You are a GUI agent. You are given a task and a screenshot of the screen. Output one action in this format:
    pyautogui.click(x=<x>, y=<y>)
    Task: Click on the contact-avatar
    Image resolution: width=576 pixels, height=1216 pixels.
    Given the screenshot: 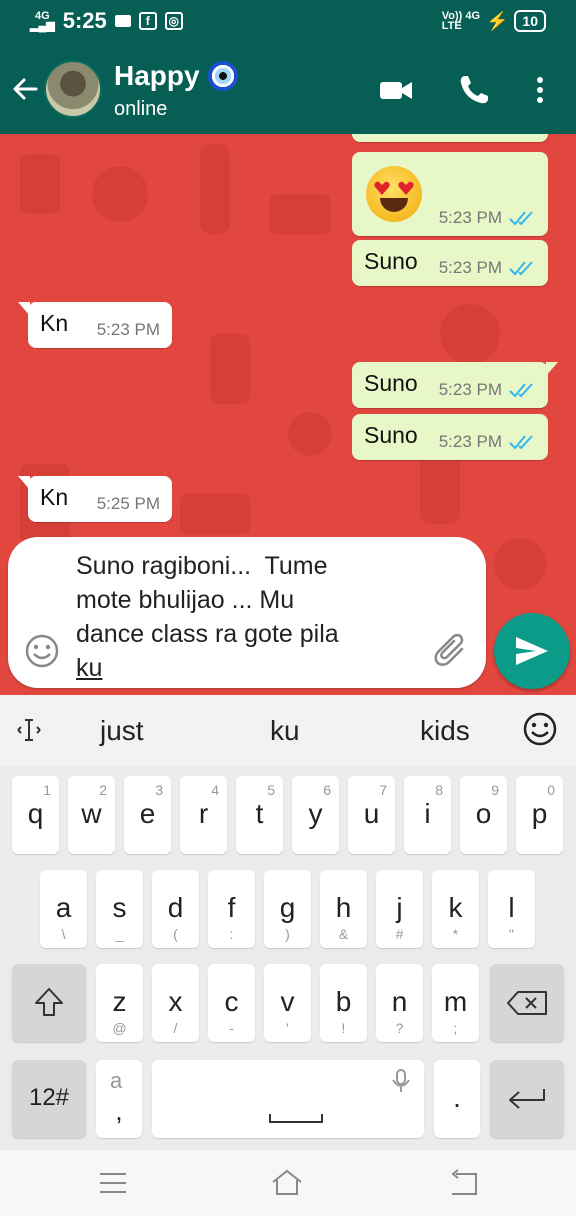 What is the action you would take?
    pyautogui.click(x=73, y=89)
    